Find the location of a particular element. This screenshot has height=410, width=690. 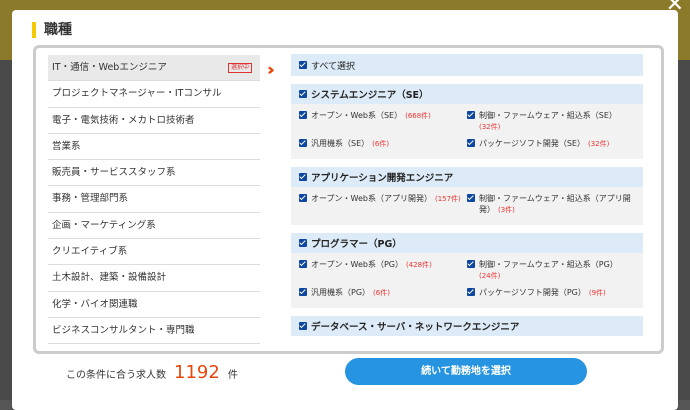

category-label: ビジネスコンサルタント・専門職 is located at coordinates (123, 330).